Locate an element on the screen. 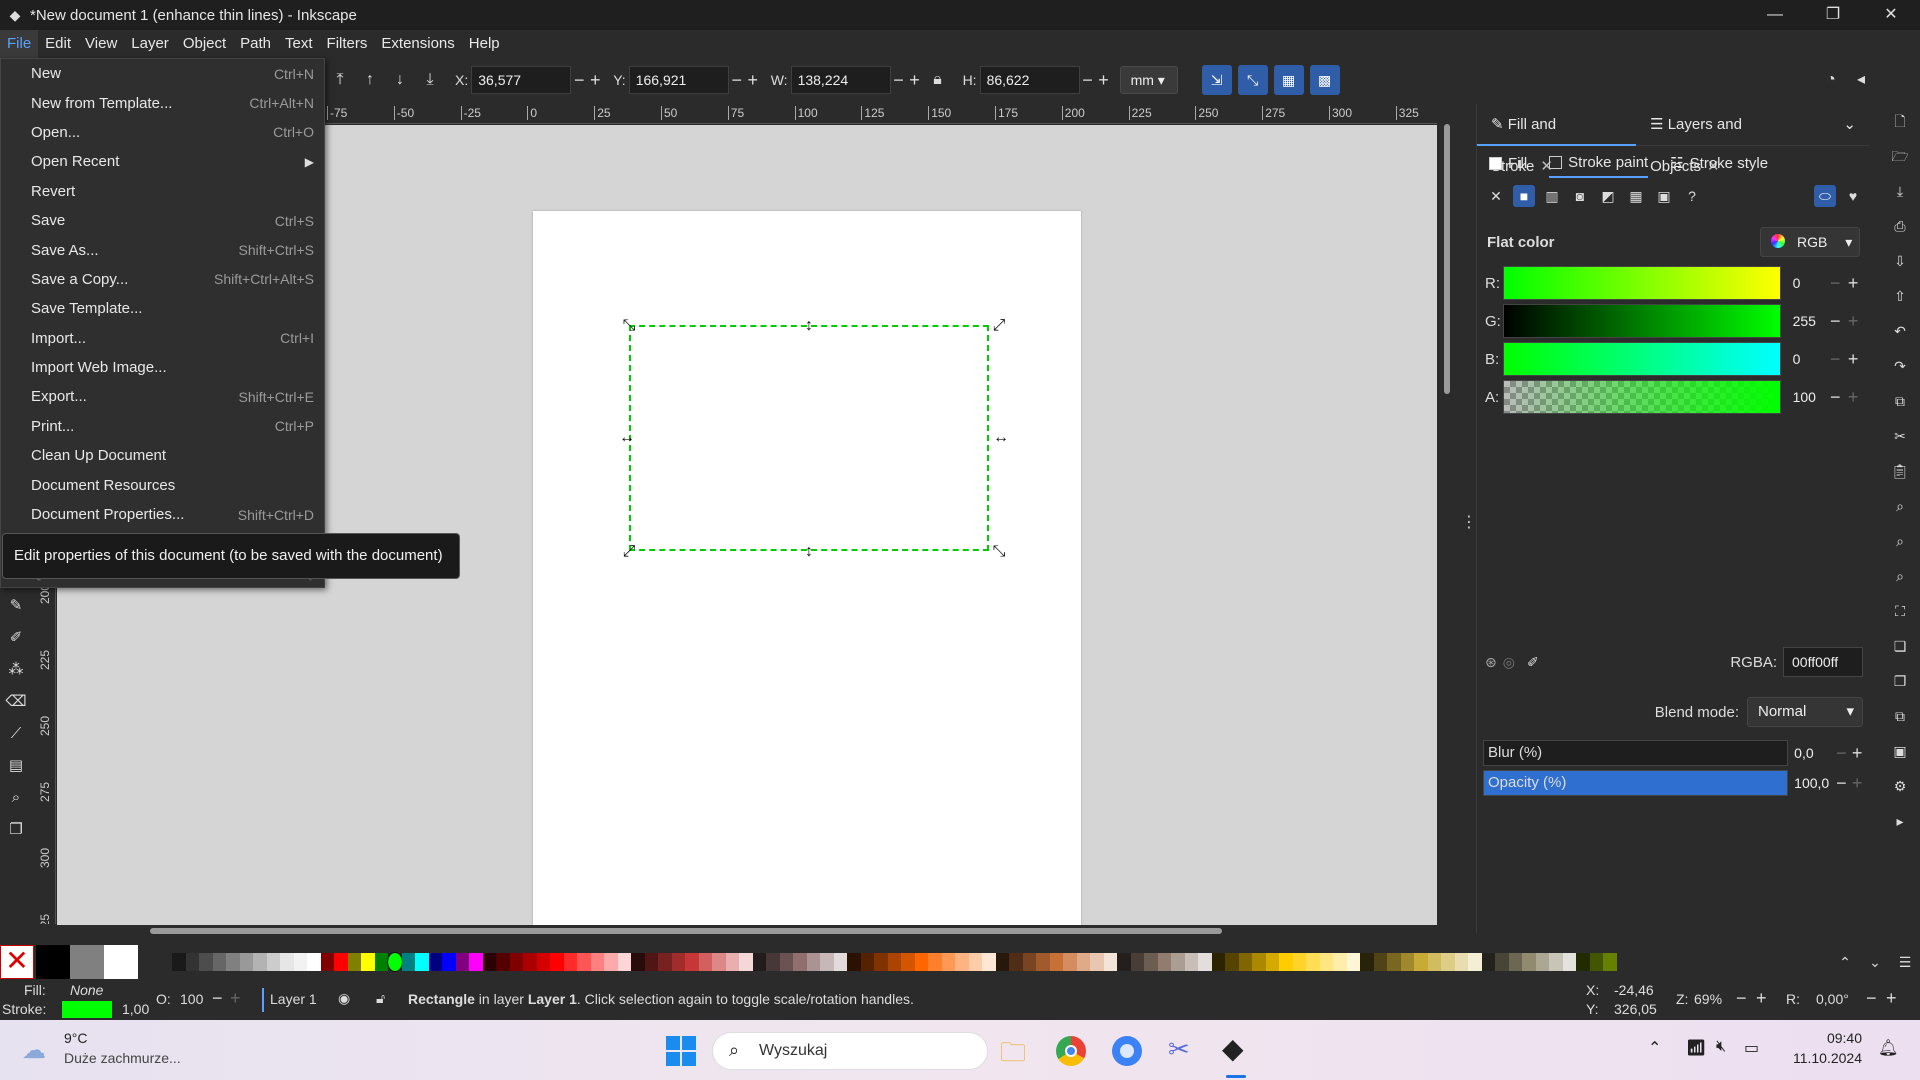 The image size is (1920, 1080). raise-to-top-icon: ⤒ is located at coordinates (340, 80).